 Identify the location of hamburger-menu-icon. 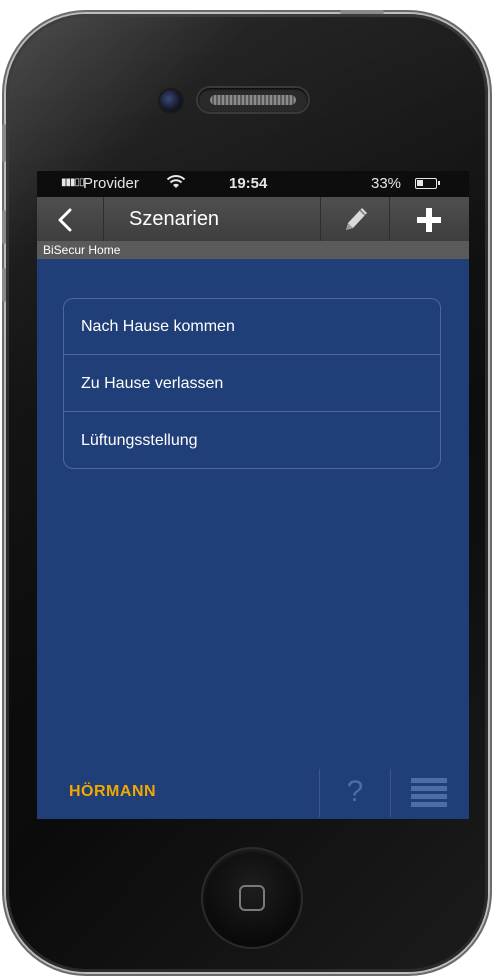
(429, 792).